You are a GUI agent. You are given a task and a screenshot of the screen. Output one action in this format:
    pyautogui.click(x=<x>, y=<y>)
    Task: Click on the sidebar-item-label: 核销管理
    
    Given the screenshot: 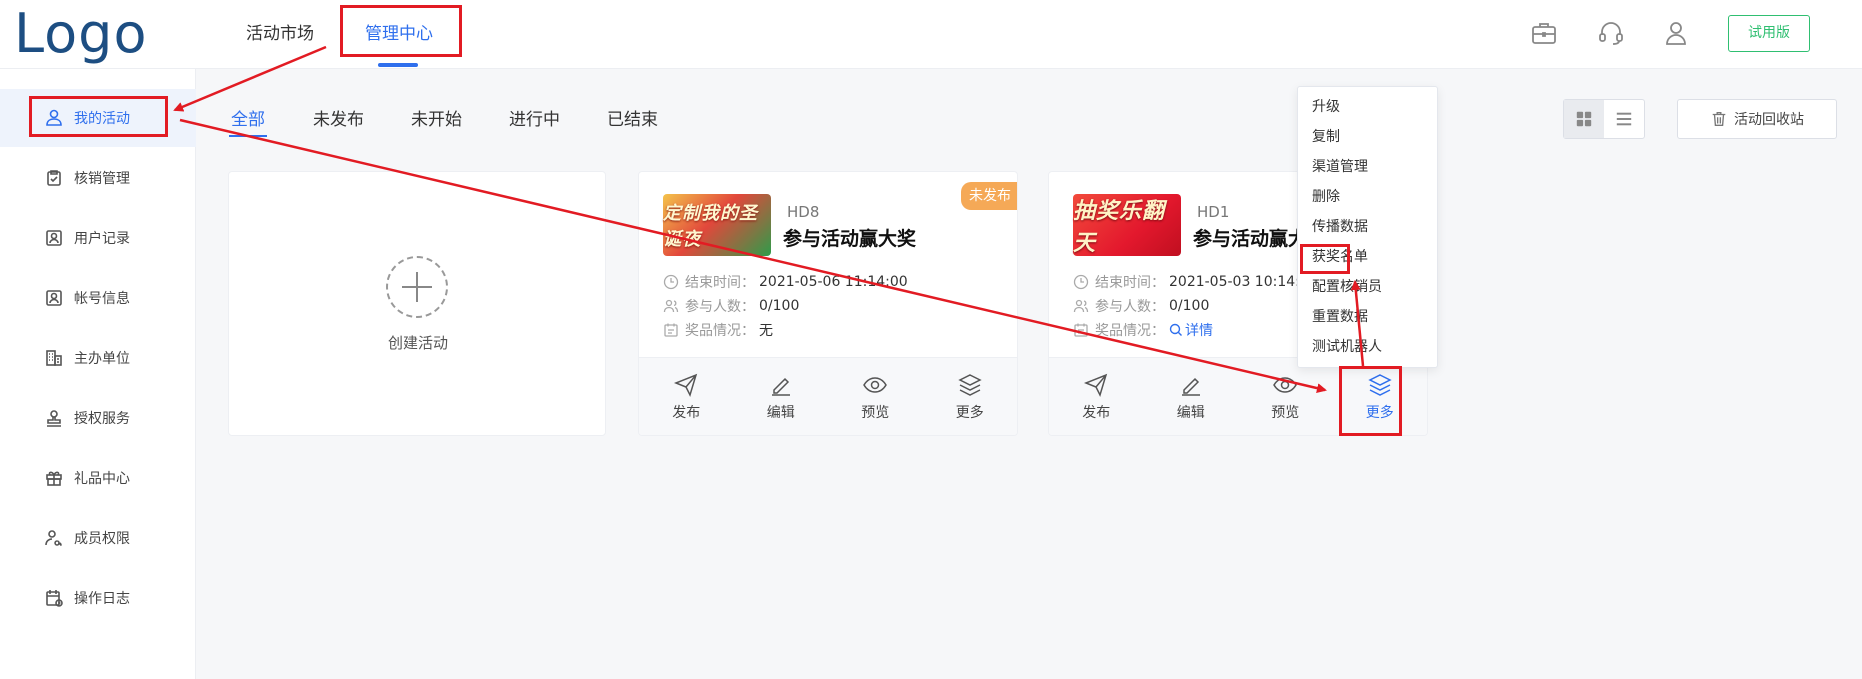 What is the action you would take?
    pyautogui.click(x=102, y=179)
    